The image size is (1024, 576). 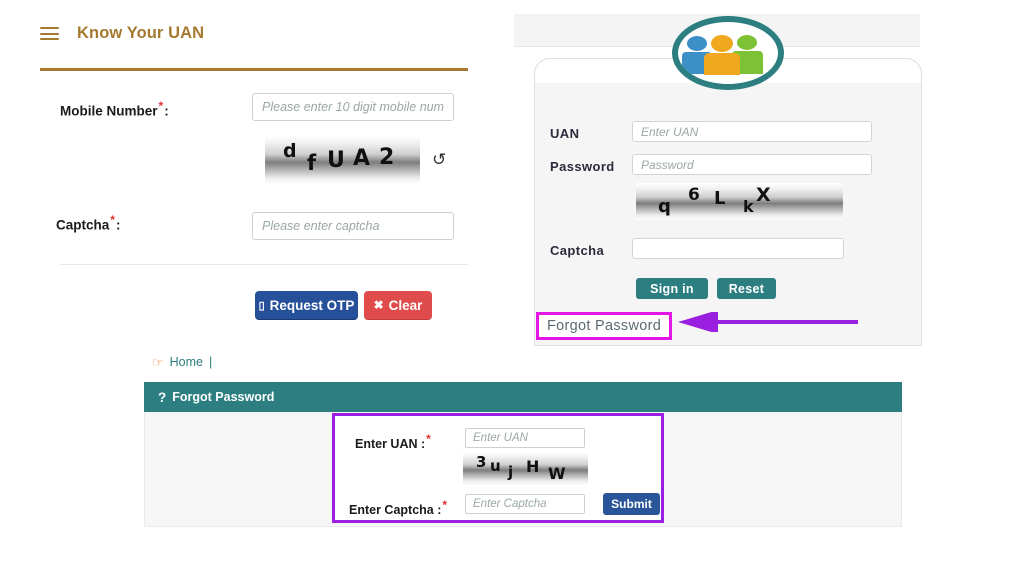 What do you see at coordinates (398, 508) in the screenshot?
I see `fp-captcha-label: Enter Captcha :*` at bounding box center [398, 508].